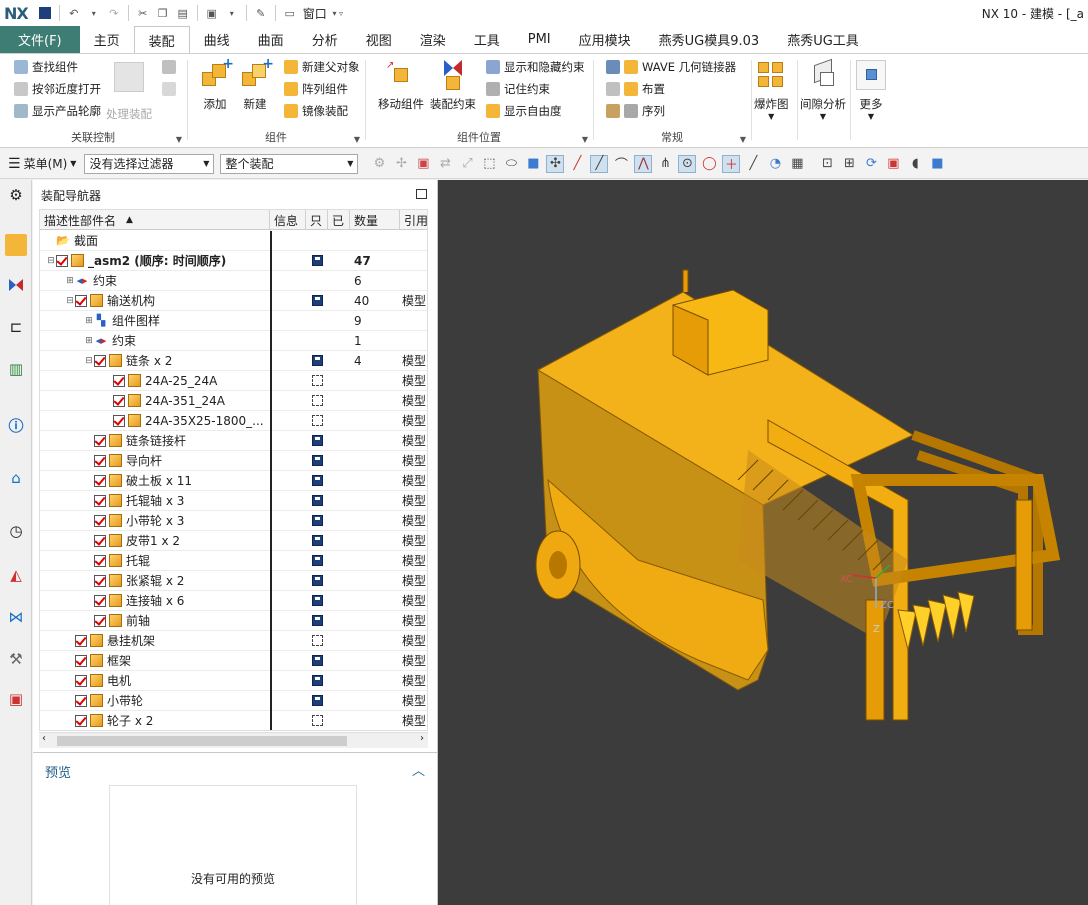  What do you see at coordinates (421, 194) in the screenshot?
I see `maximize-icon` at bounding box center [421, 194].